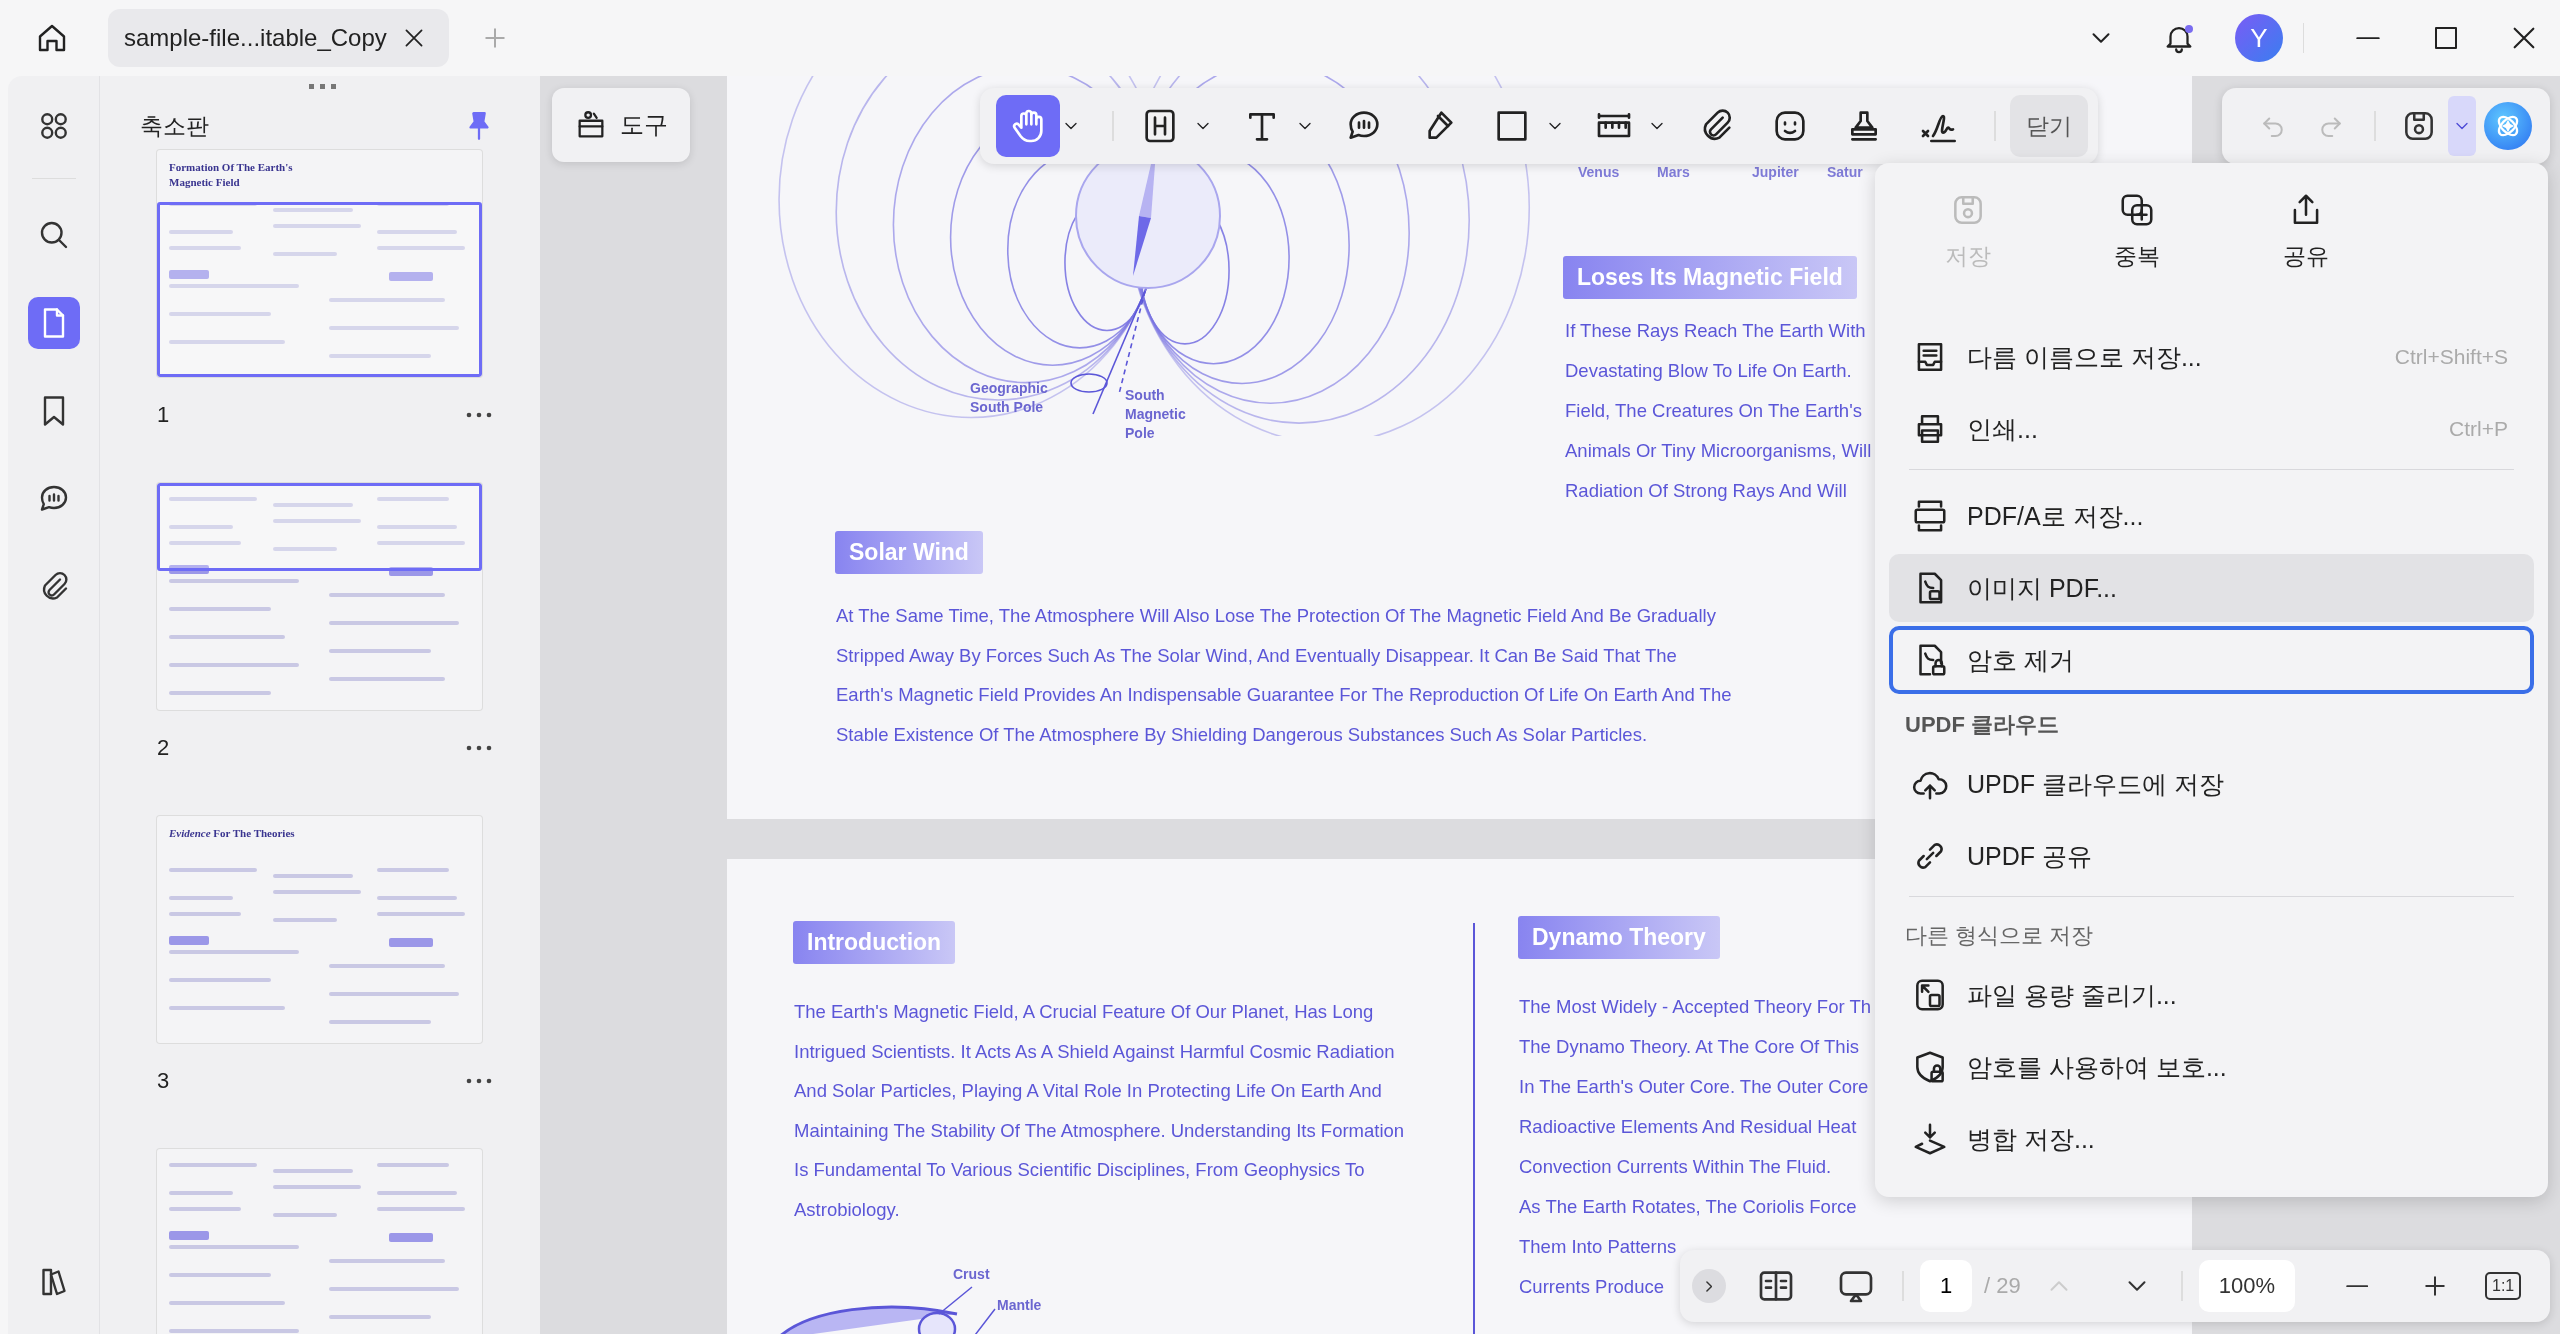 The height and width of the screenshot is (1334, 2560). I want to click on minimize-icon, so click(2368, 38).